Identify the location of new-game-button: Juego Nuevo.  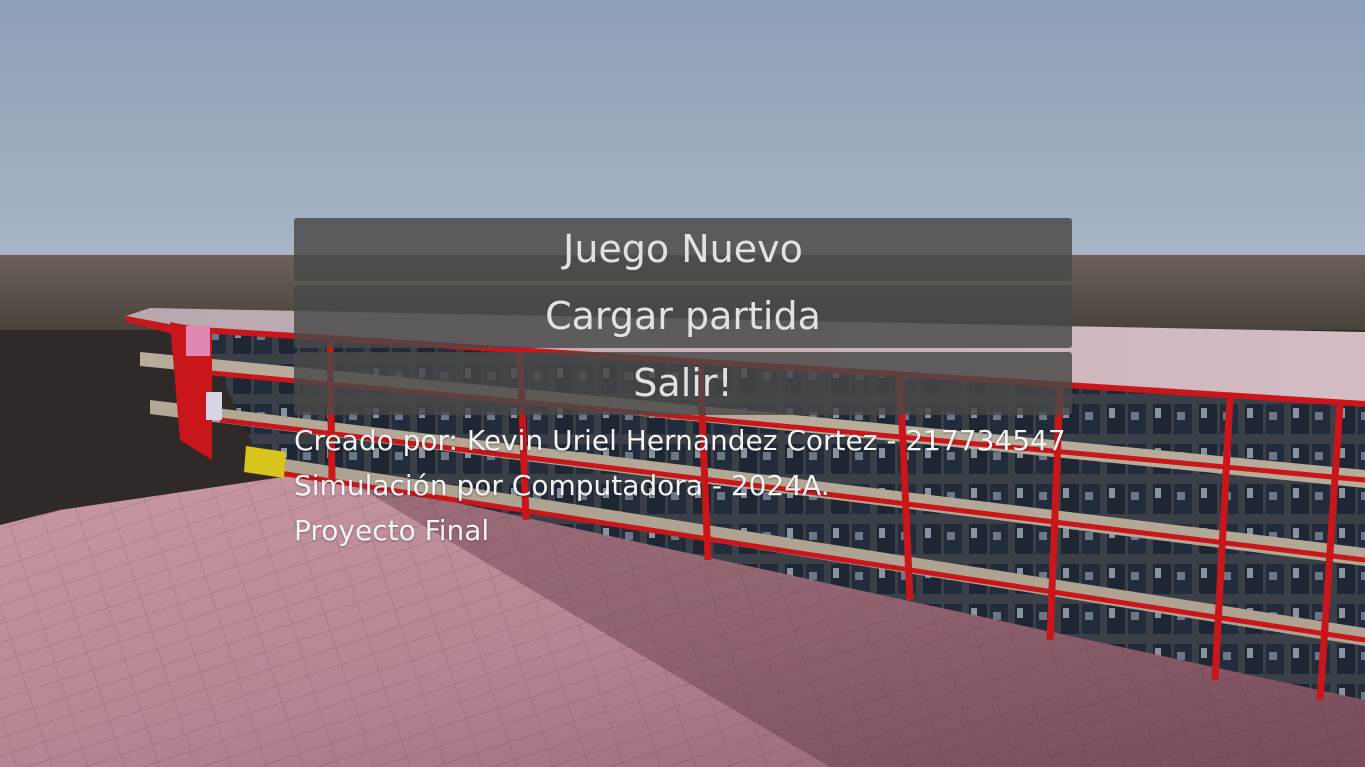
(683, 249).